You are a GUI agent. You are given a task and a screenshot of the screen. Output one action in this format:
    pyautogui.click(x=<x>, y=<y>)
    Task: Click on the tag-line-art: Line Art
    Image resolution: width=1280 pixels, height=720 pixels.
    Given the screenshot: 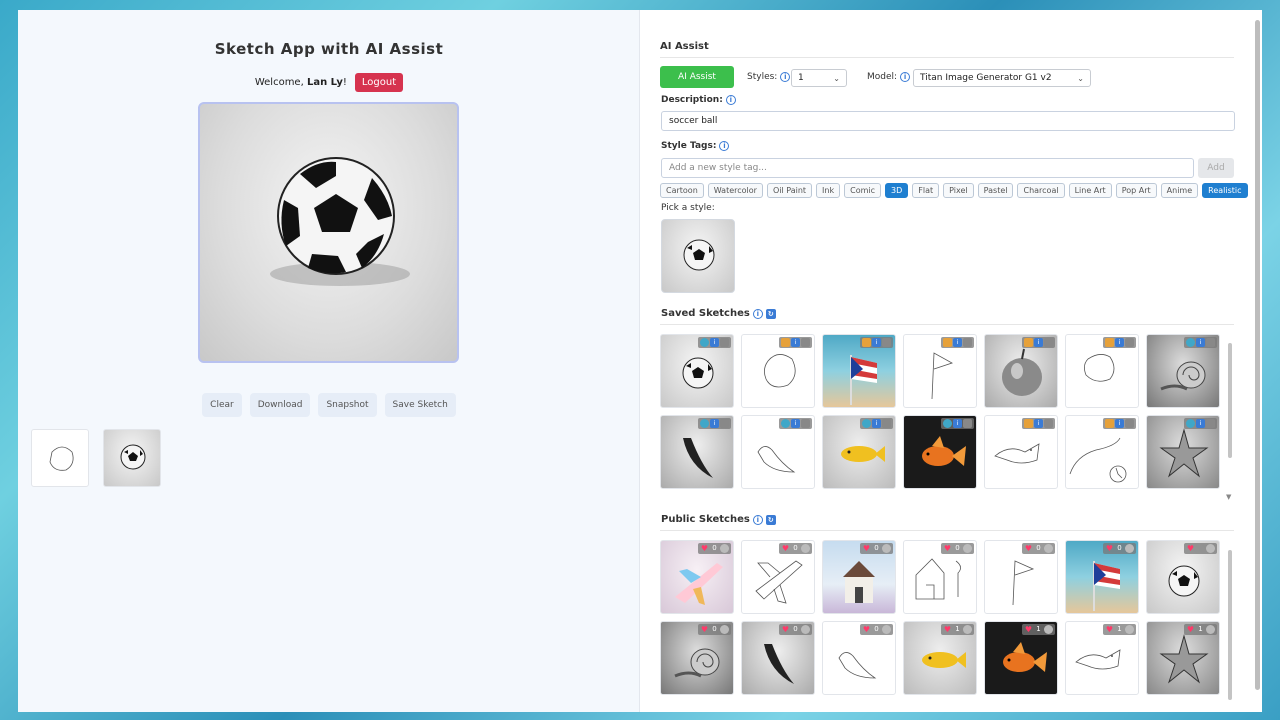 What is the action you would take?
    pyautogui.click(x=1090, y=190)
    